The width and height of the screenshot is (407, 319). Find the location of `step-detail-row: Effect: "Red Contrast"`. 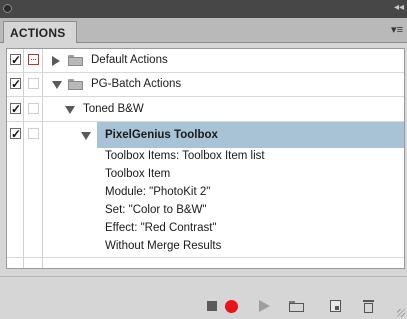

step-detail-row: Effect: "Red Contrast" is located at coordinates (205, 229).